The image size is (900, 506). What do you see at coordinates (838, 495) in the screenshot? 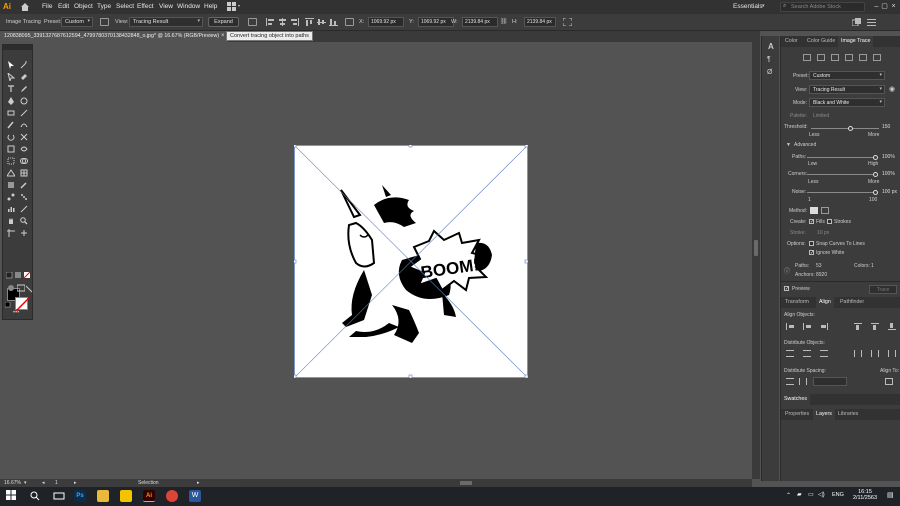
I see `language-indicator: ENG` at bounding box center [838, 495].